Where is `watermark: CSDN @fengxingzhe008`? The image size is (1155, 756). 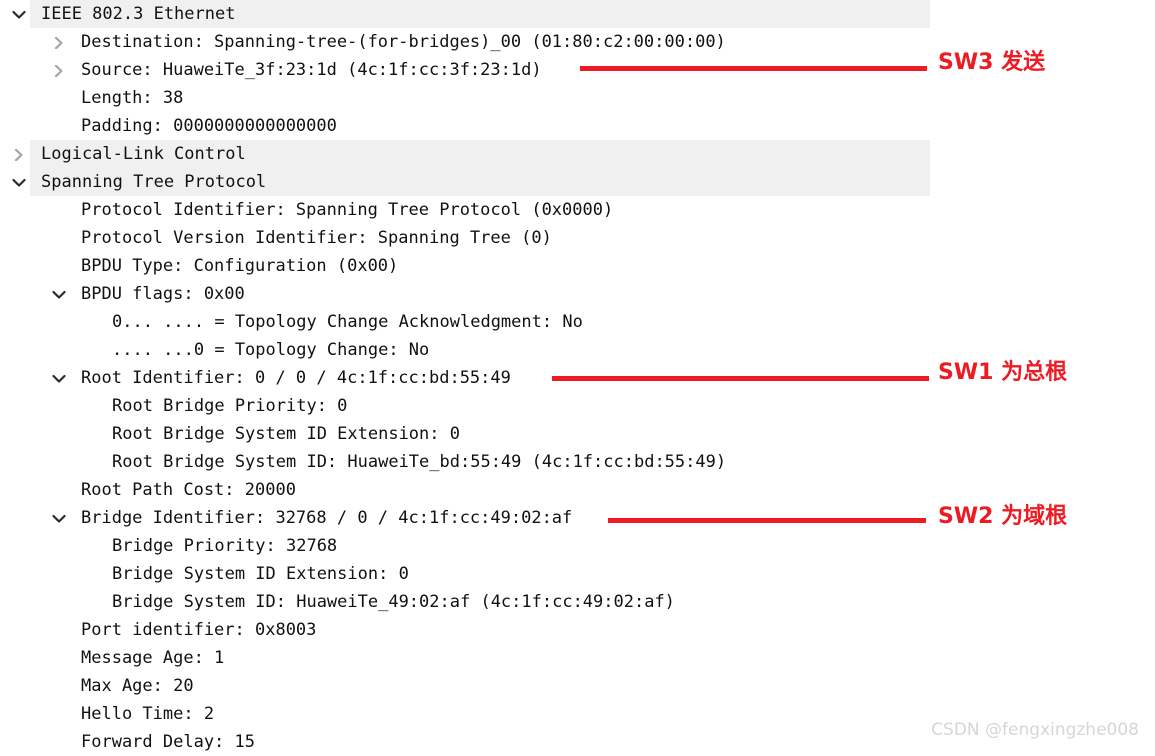 watermark: CSDN @fengxingzhe008 is located at coordinates (1035, 730).